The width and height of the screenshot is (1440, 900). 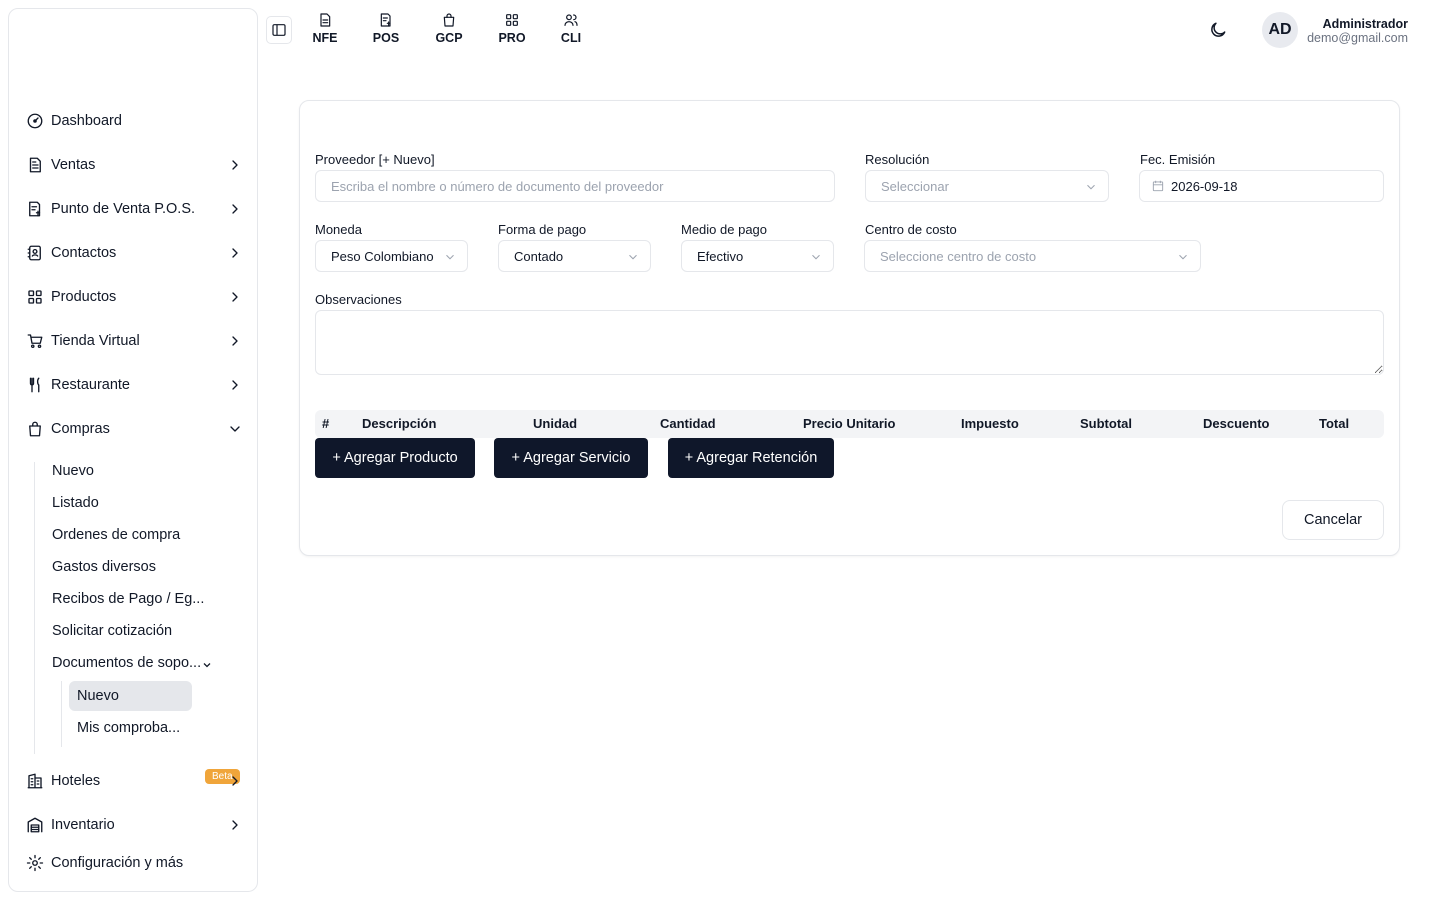 I want to click on top-app-pos: POS, so click(x=386, y=28).